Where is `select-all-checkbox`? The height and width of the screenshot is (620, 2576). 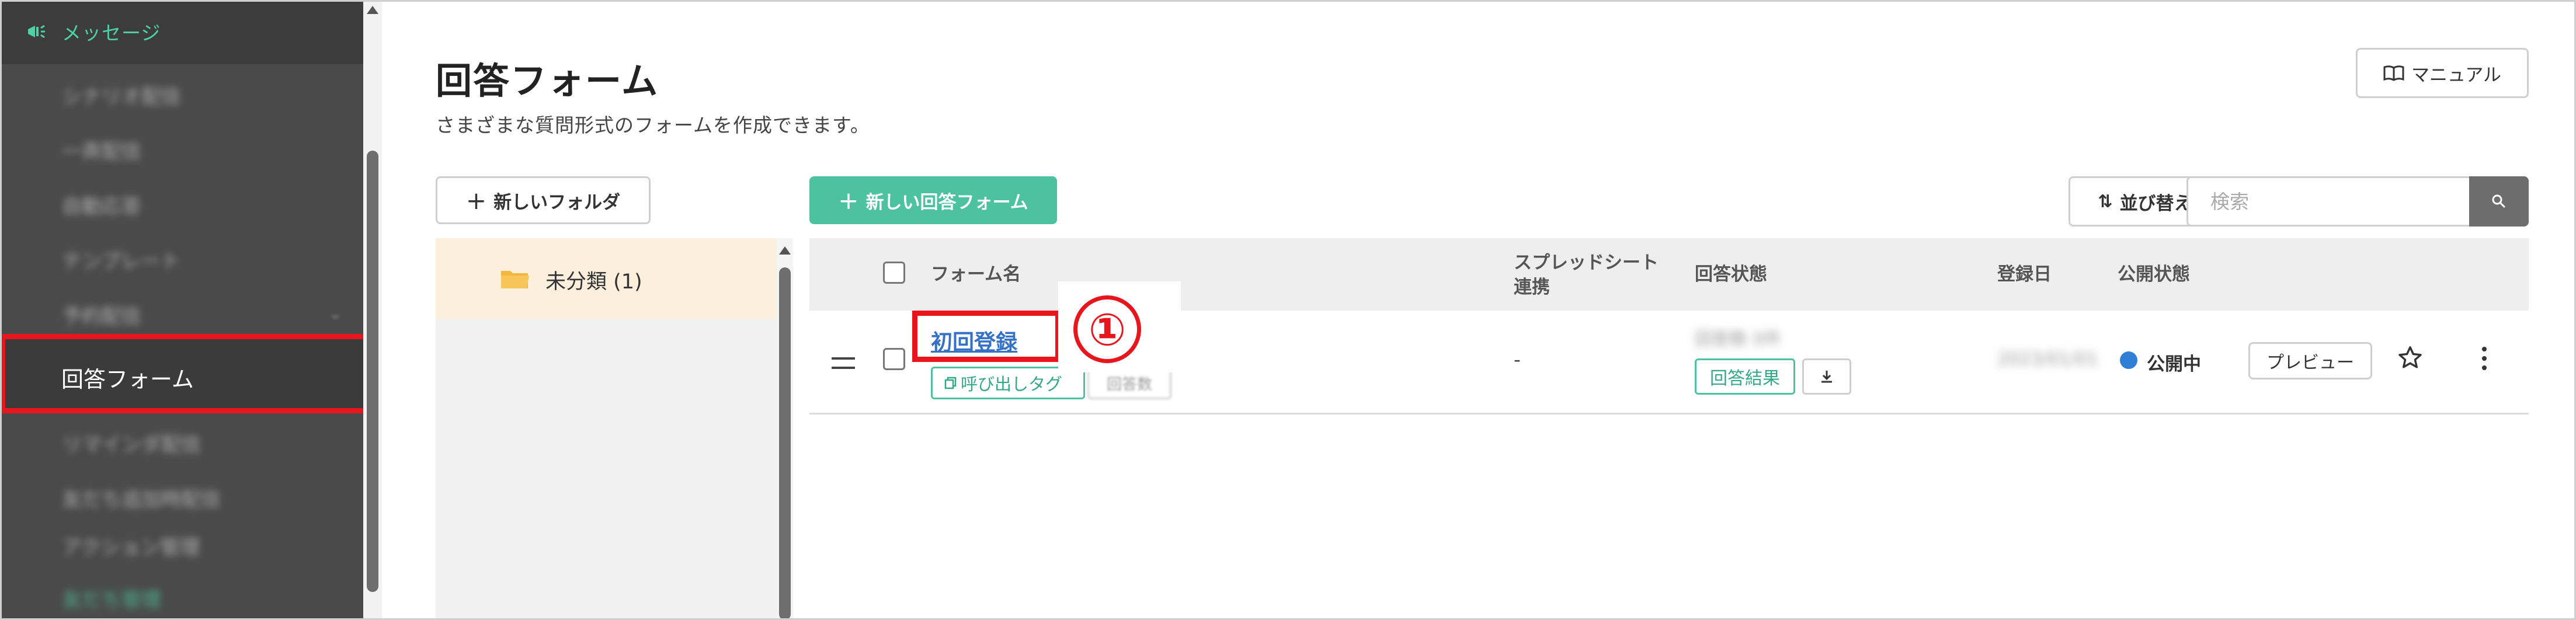
select-all-checkbox is located at coordinates (894, 273).